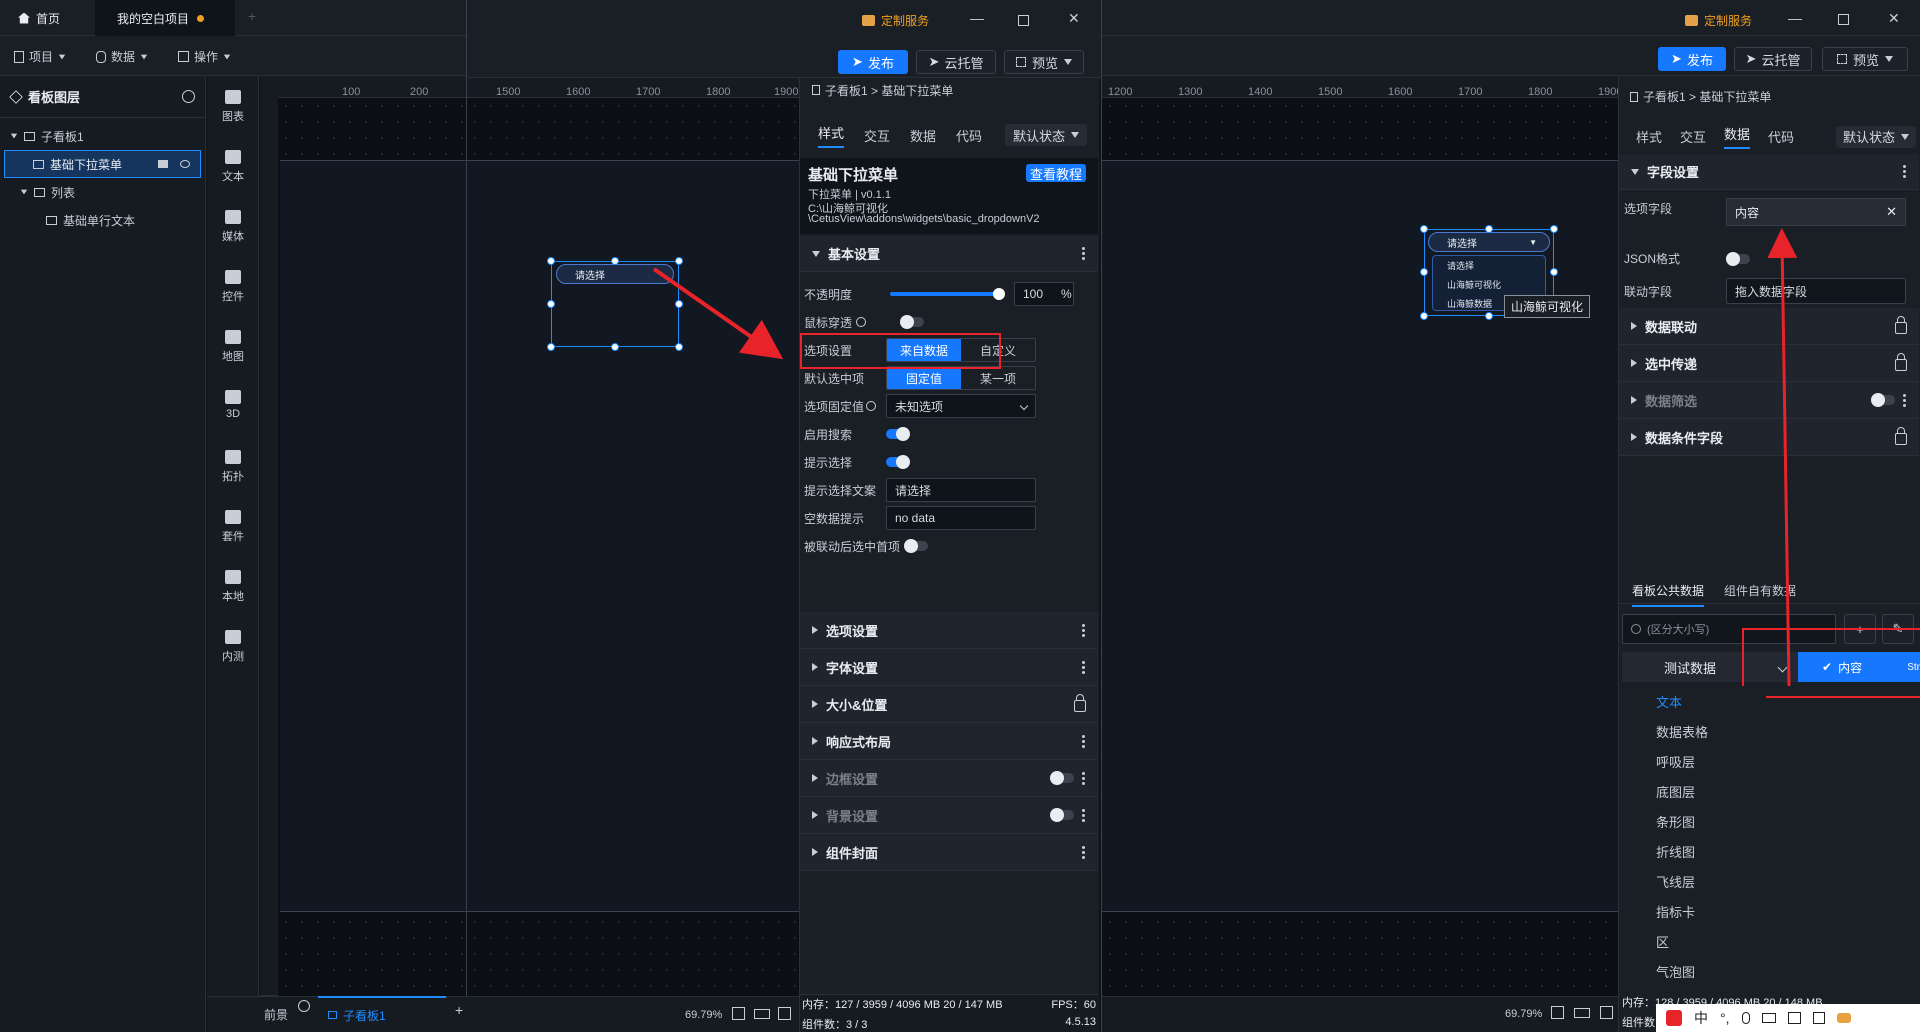  Describe the element at coordinates (1782, 457) in the screenshot. I see `arrow-to-option-field` at that location.